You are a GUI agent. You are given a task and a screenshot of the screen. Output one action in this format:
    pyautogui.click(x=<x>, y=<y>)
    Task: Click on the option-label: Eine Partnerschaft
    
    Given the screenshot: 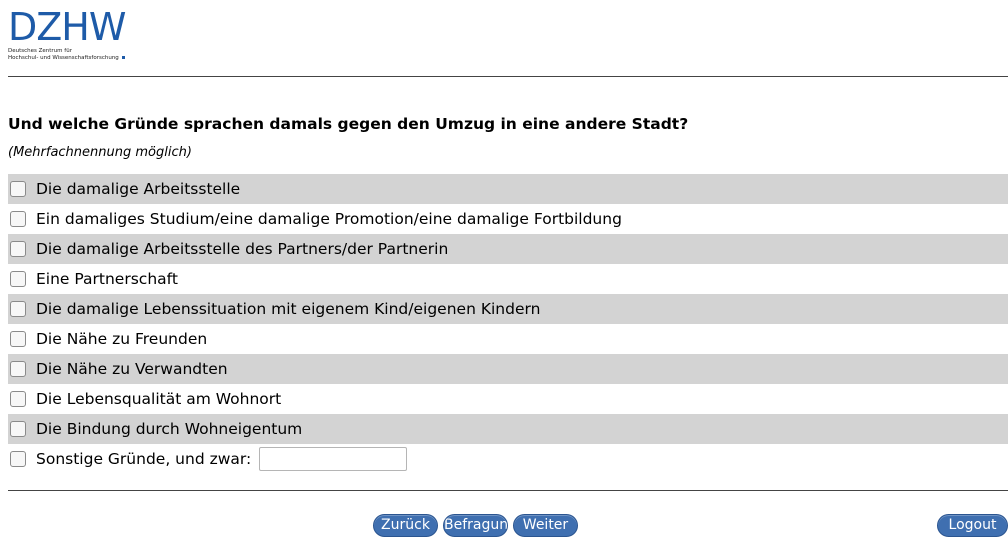 What is the action you would take?
    pyautogui.click(x=107, y=279)
    